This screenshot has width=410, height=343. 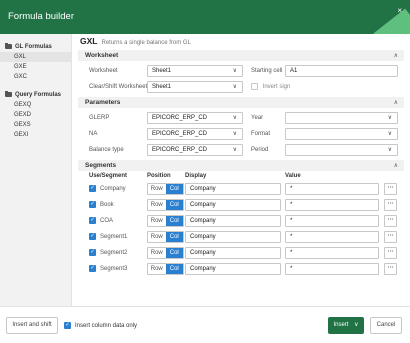 I want to click on format-select: ∨, so click(x=341, y=134).